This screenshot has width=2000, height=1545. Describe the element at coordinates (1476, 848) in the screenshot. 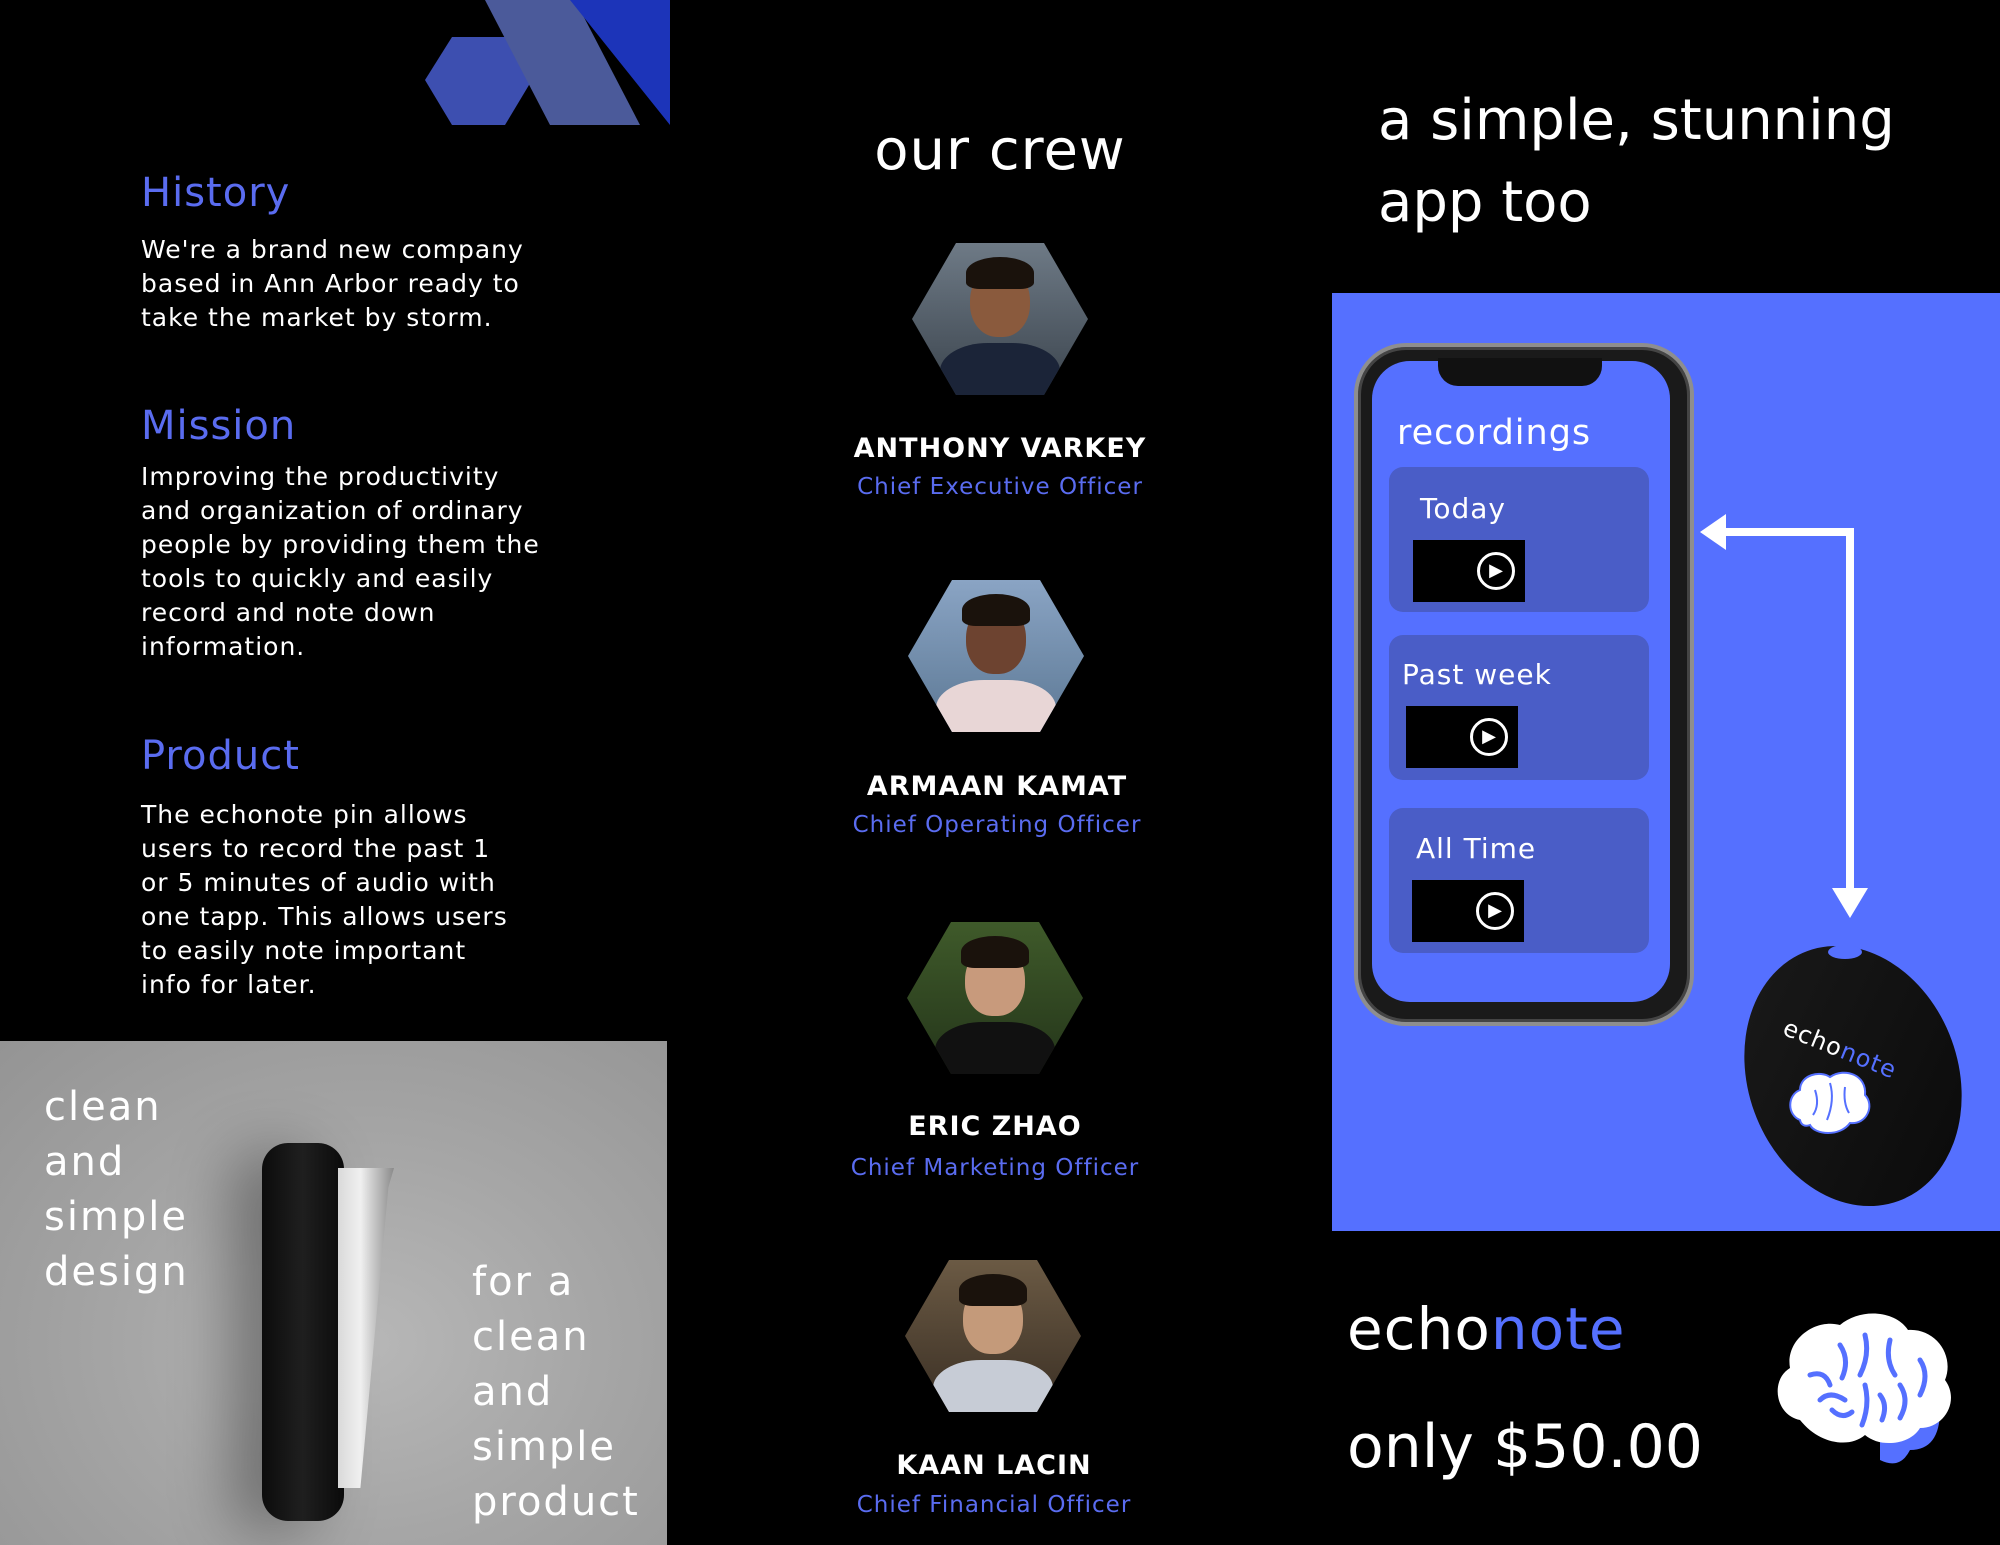

I see `card-label: All Time` at that location.